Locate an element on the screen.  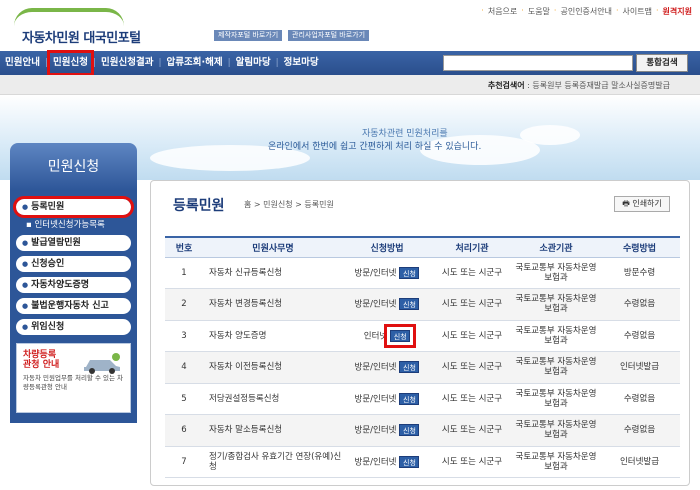
banner-line2: 온라인에서 한번에 쉽고 간편하게 처리 하실 수 있습니다. is located at coordinates (375, 147).